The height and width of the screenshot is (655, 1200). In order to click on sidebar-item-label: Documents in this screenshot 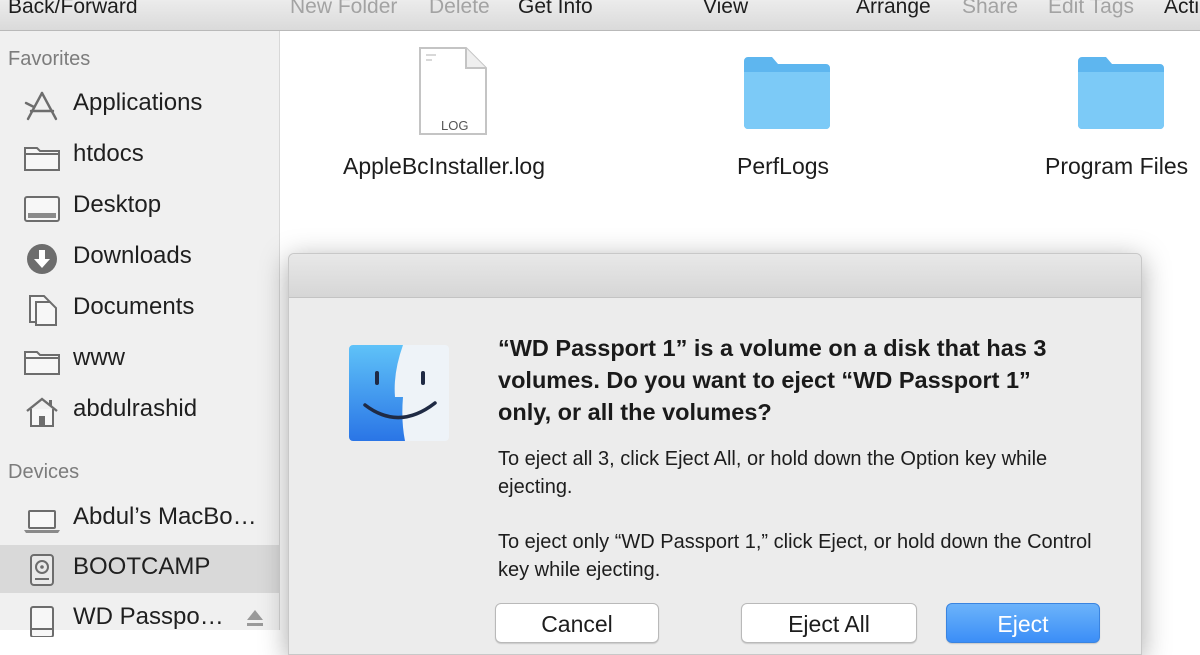, I will do `click(134, 306)`.